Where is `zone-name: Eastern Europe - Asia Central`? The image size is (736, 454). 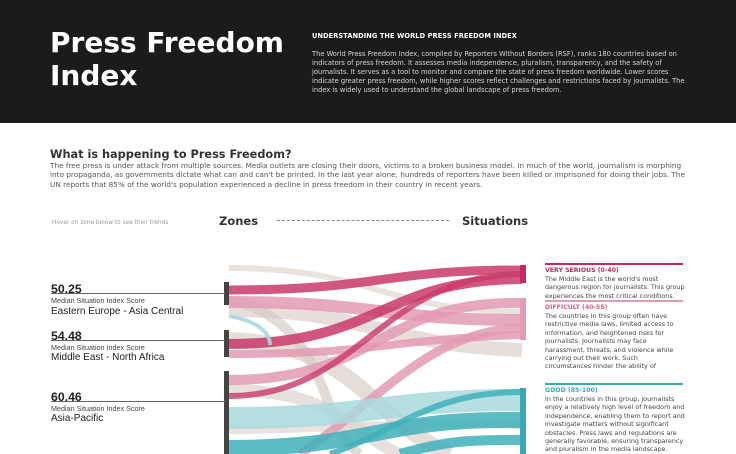 zone-name: Eastern Europe - Asia Central is located at coordinates (117, 311).